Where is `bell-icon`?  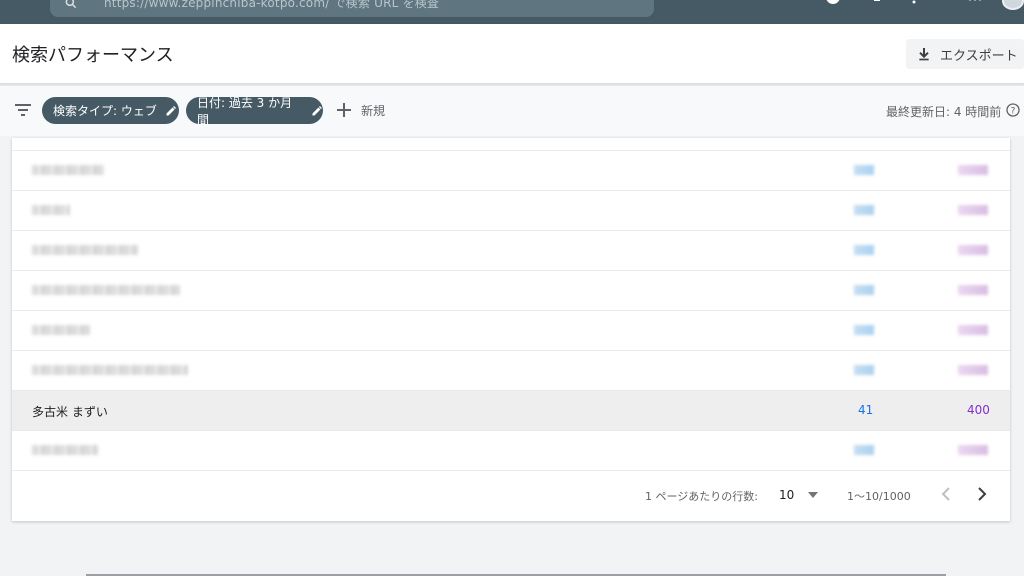
bell-icon is located at coordinates (914, 4).